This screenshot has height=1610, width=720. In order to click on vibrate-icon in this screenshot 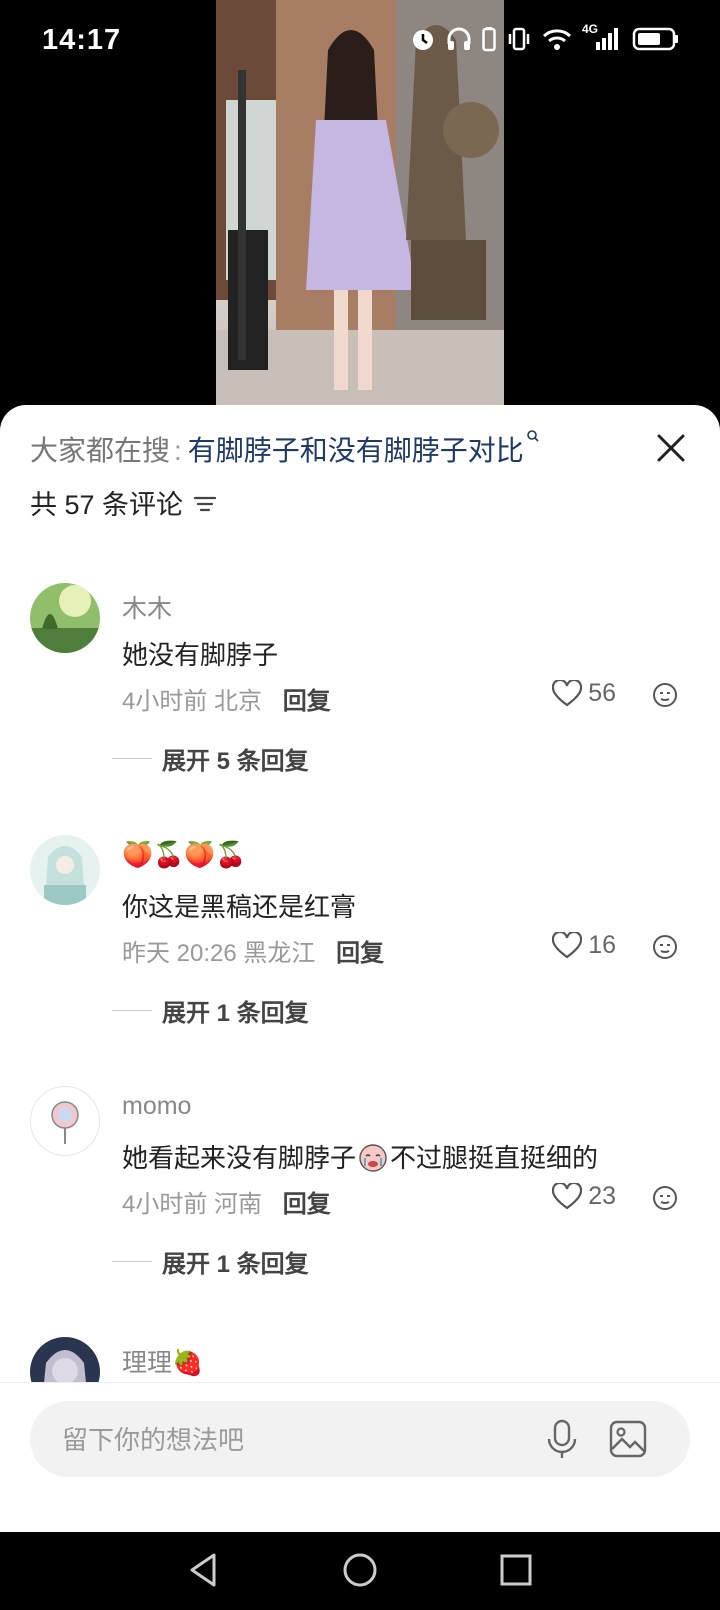, I will do `click(519, 39)`.